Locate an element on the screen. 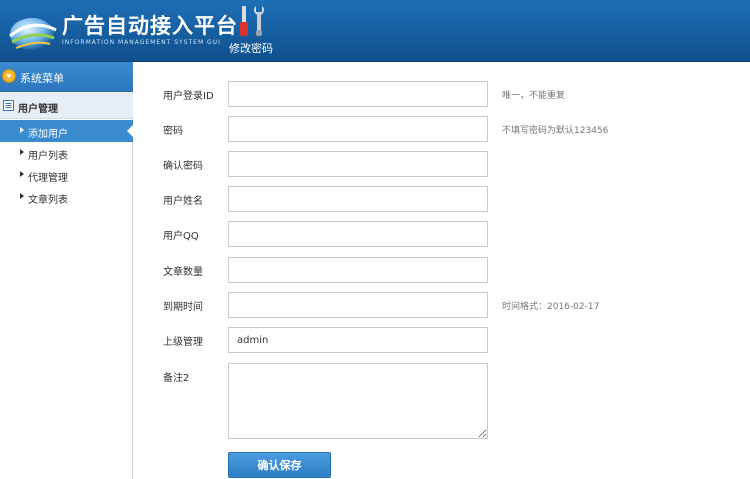 The image size is (750, 479). active-indicator is located at coordinates (130, 131).